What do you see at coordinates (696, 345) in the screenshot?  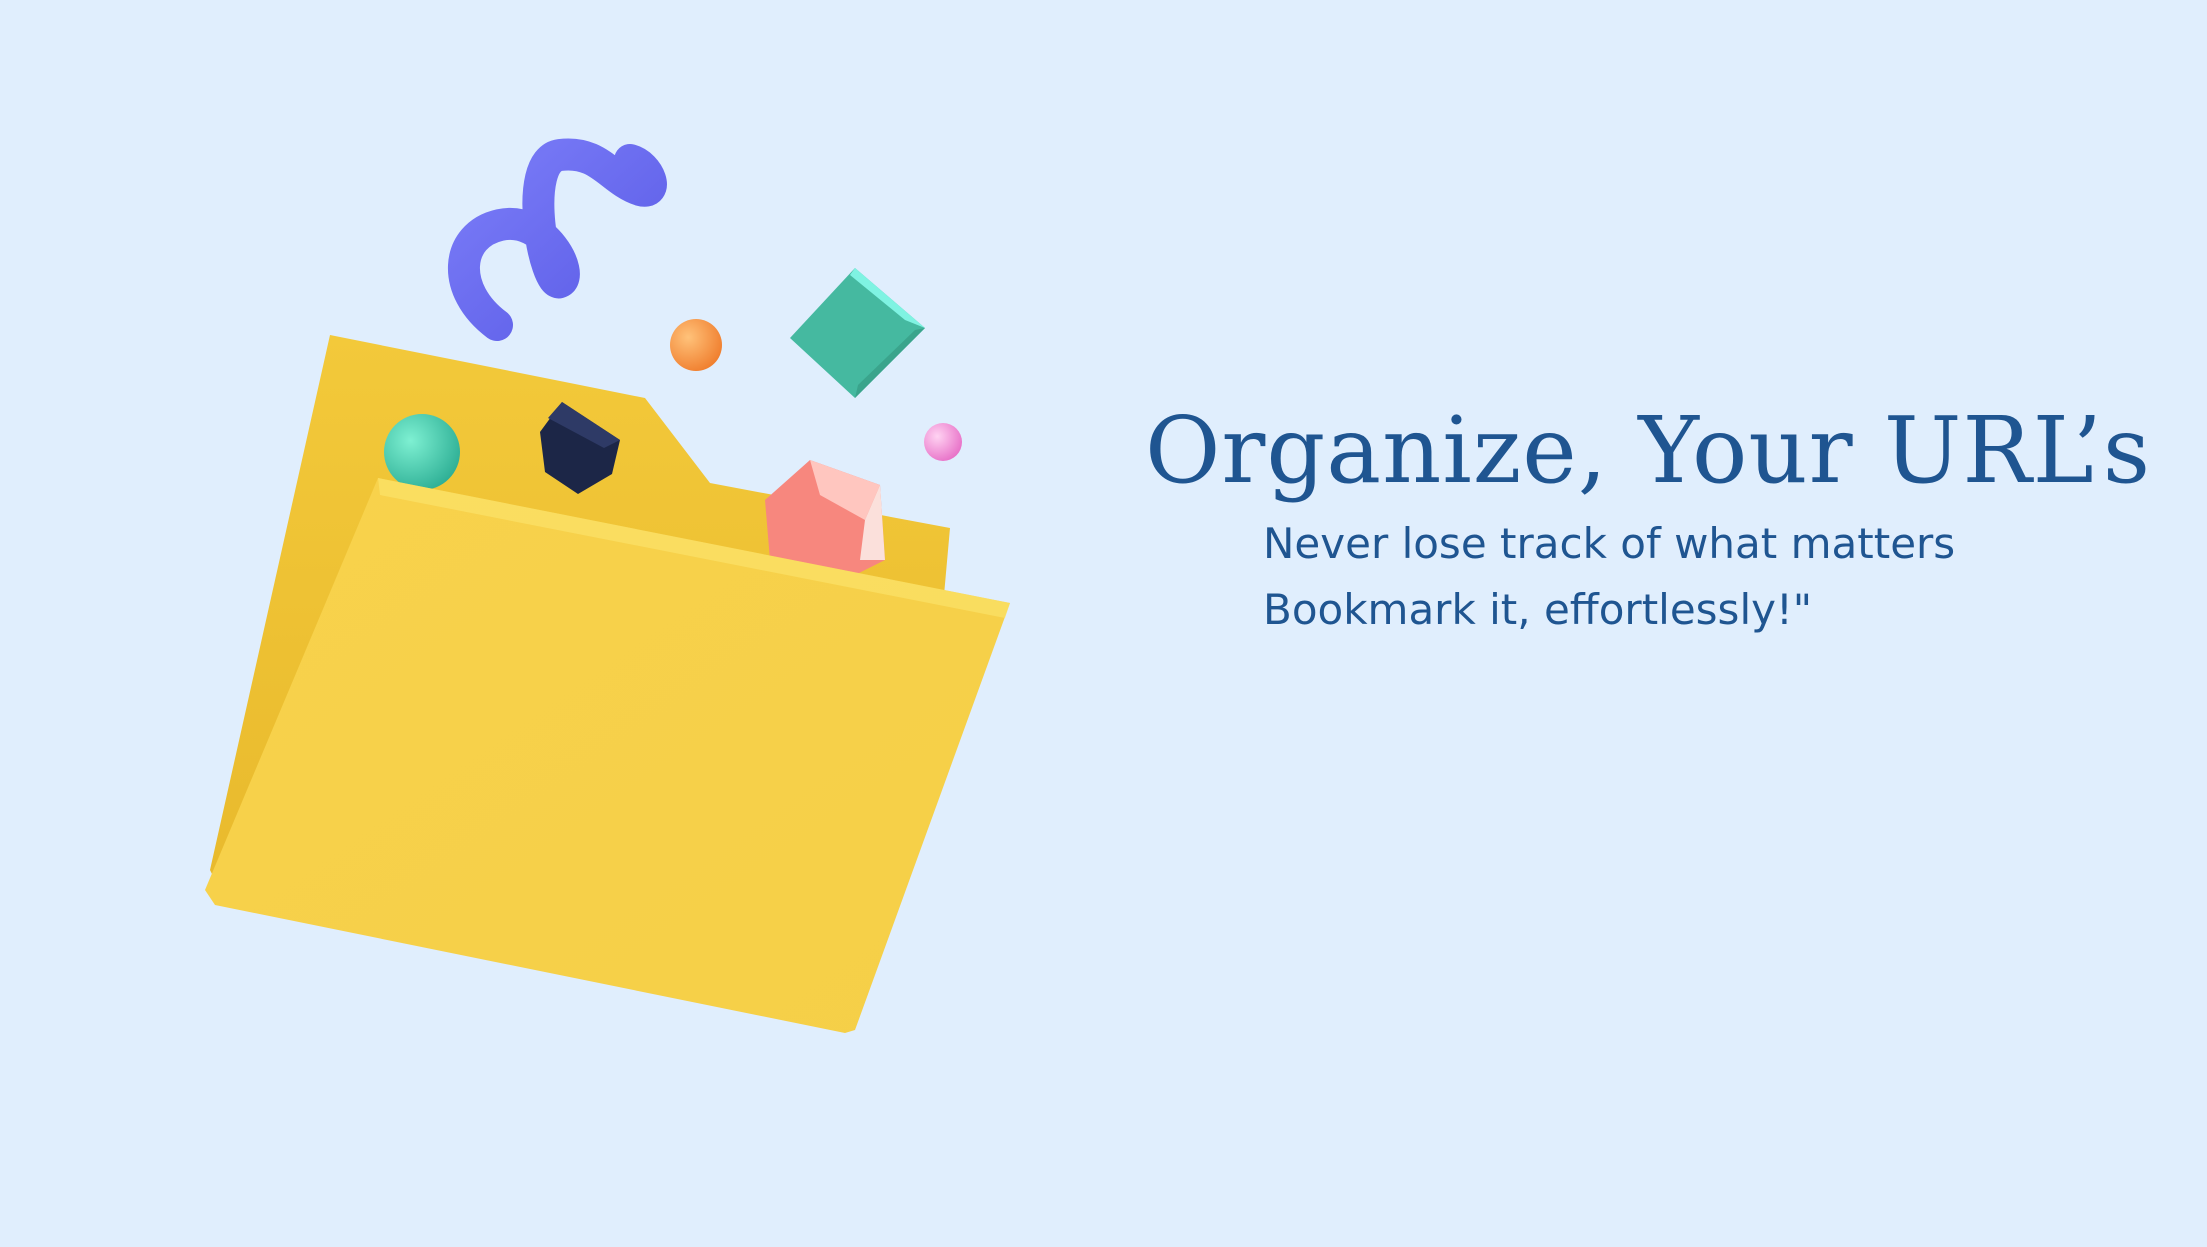 I see `orange-sphere-icon` at bounding box center [696, 345].